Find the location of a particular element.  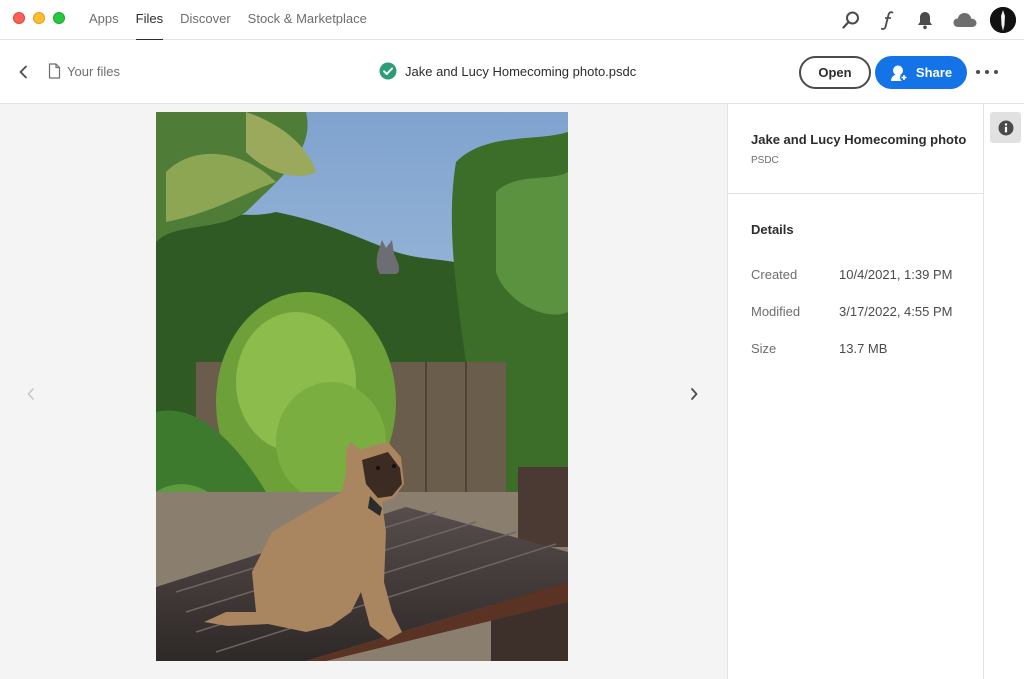

share-button: Share is located at coordinates (921, 72).